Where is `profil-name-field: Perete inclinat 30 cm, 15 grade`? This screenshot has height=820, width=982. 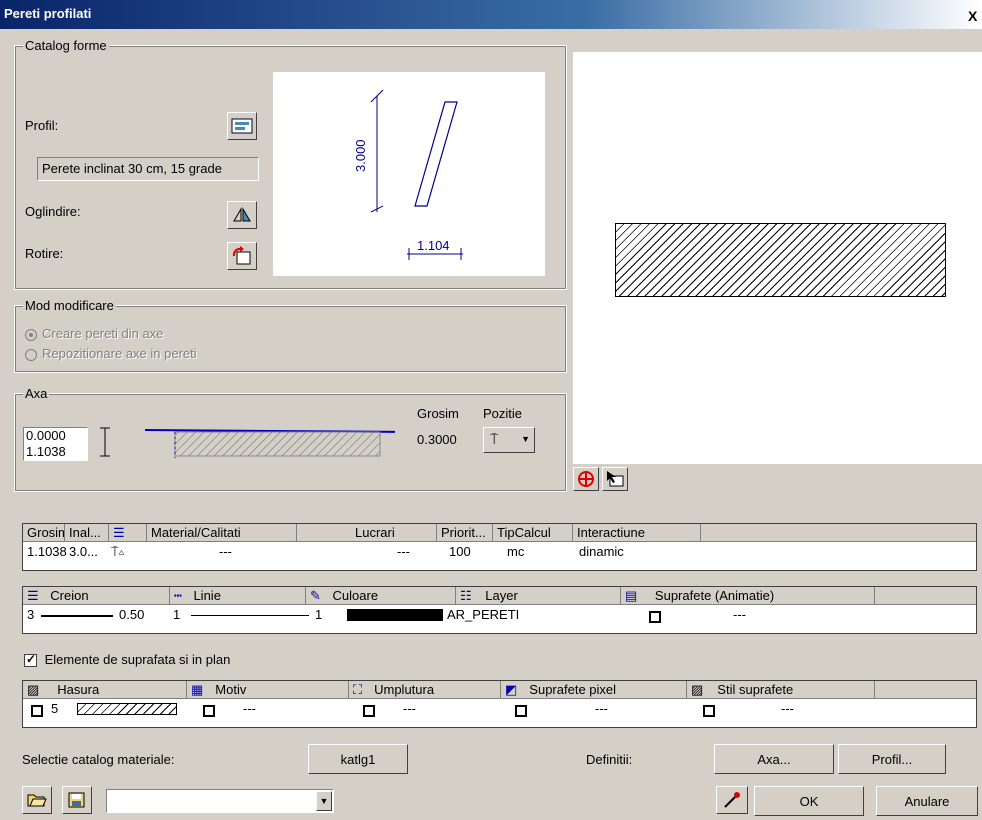
profil-name-field: Perete inclinat 30 cm, 15 grade is located at coordinates (148, 169).